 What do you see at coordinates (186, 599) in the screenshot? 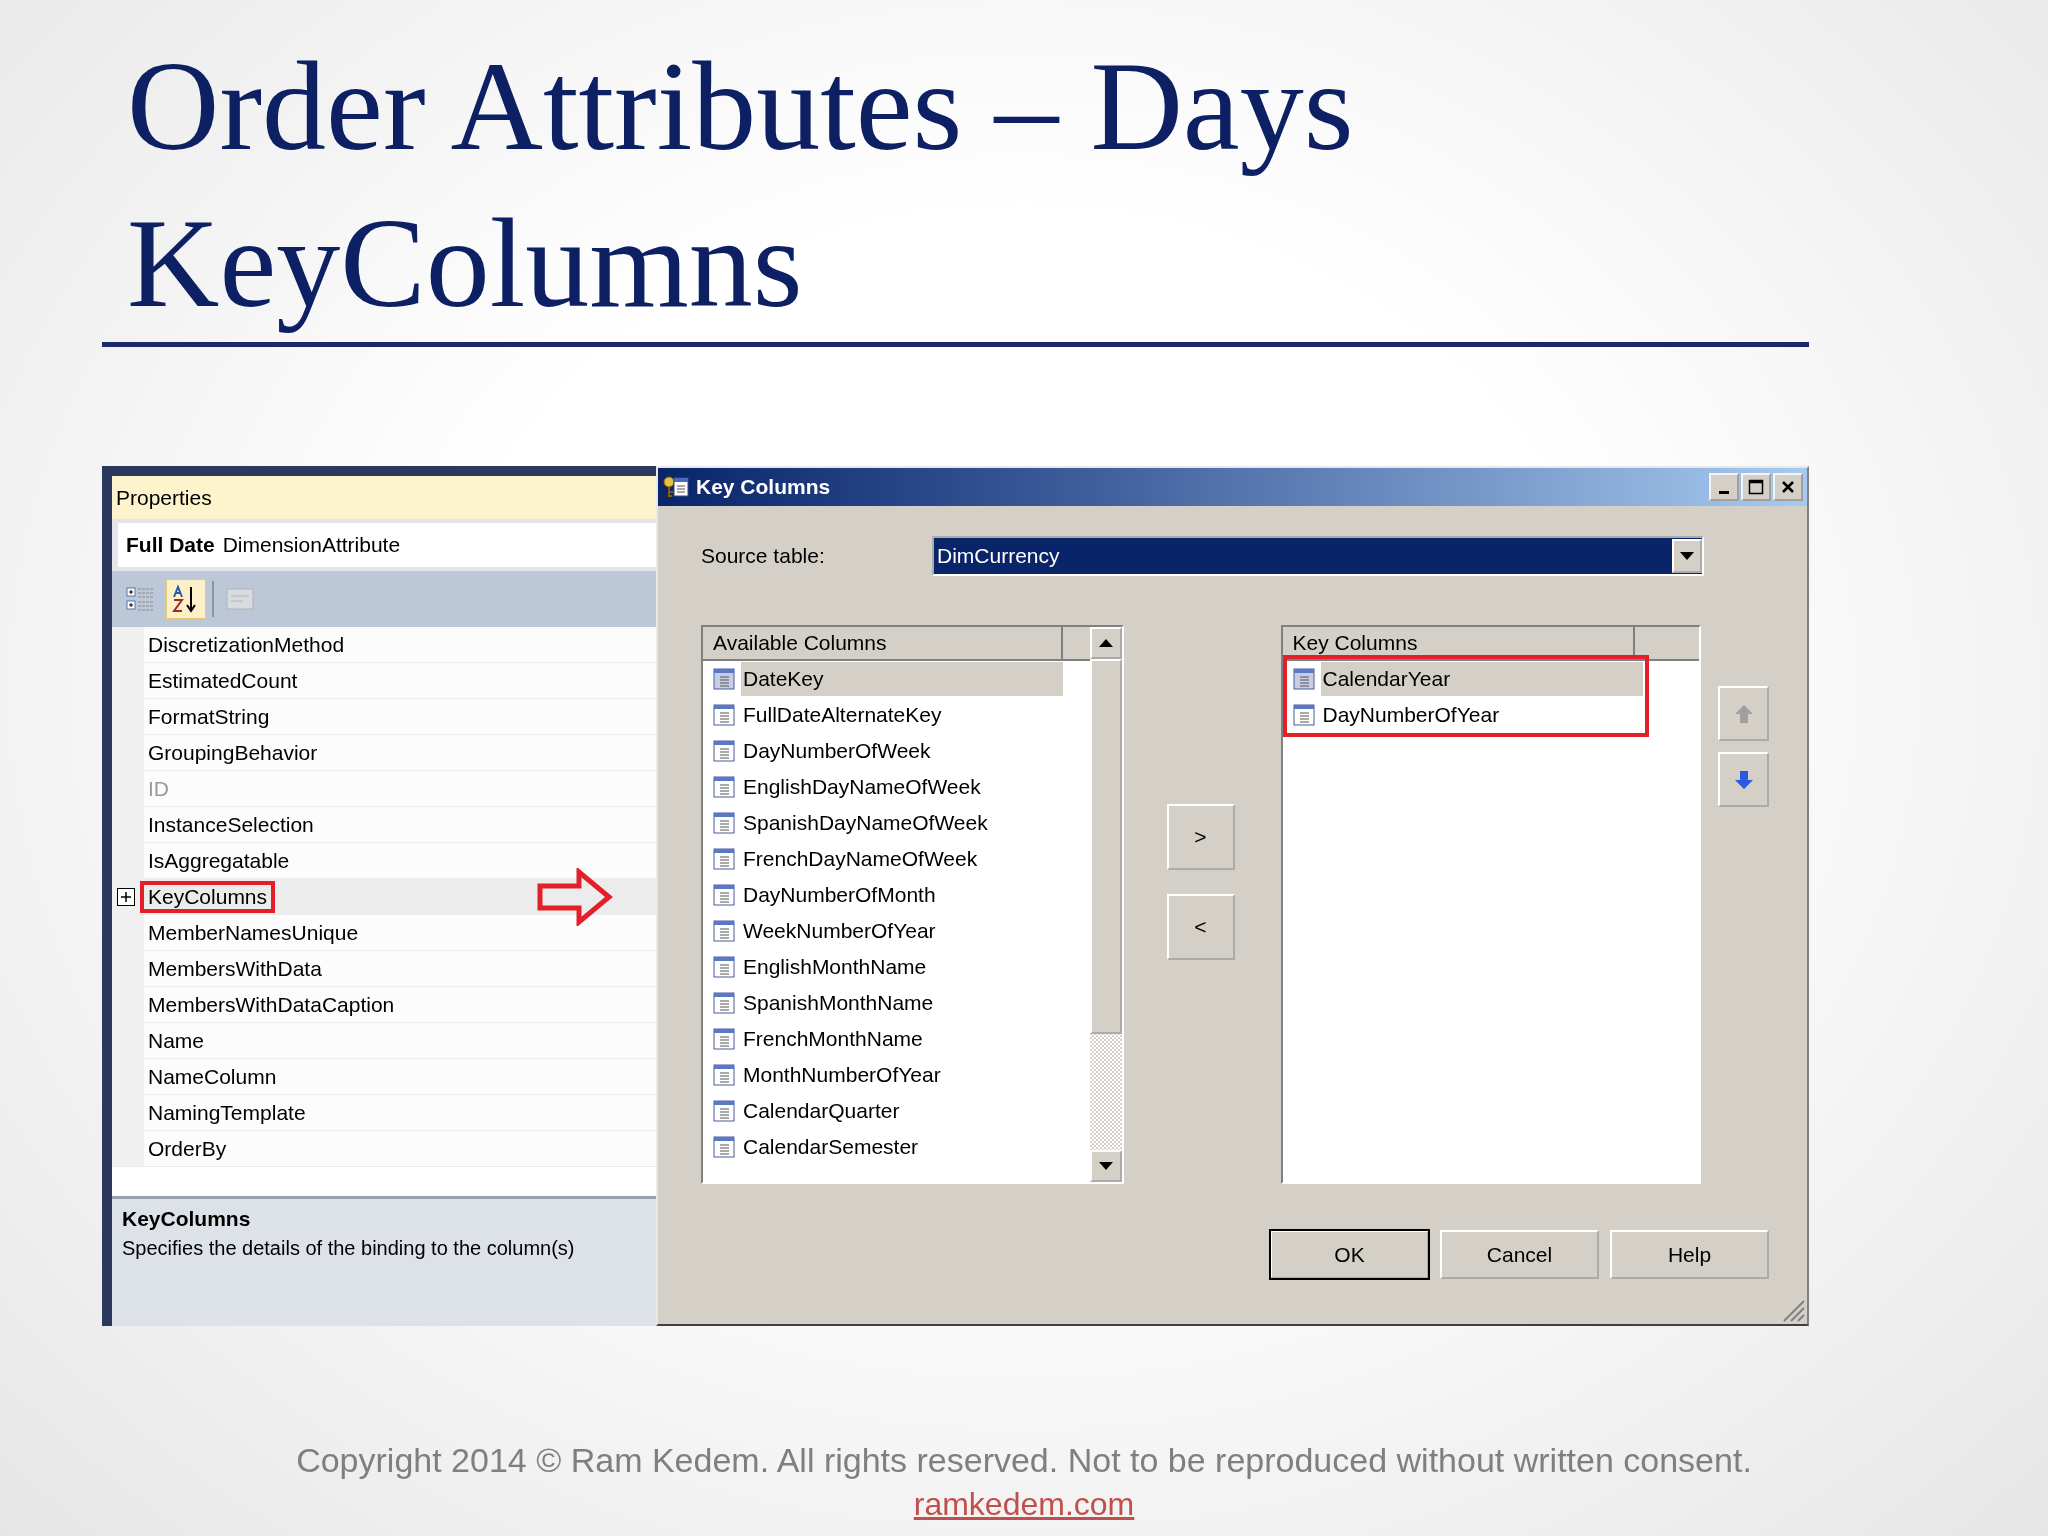
I see `alphabetical-button` at bounding box center [186, 599].